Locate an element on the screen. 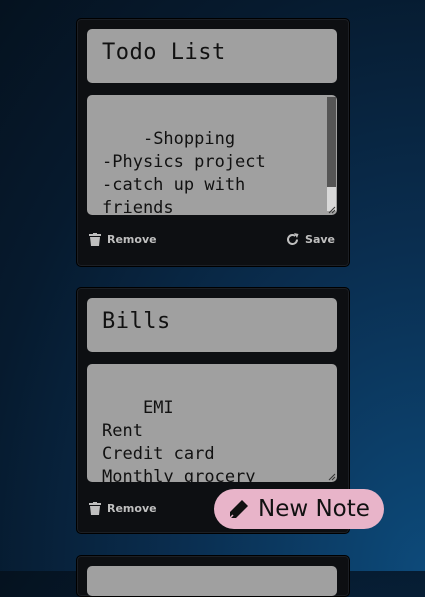  refresh-icon is located at coordinates (293, 239).